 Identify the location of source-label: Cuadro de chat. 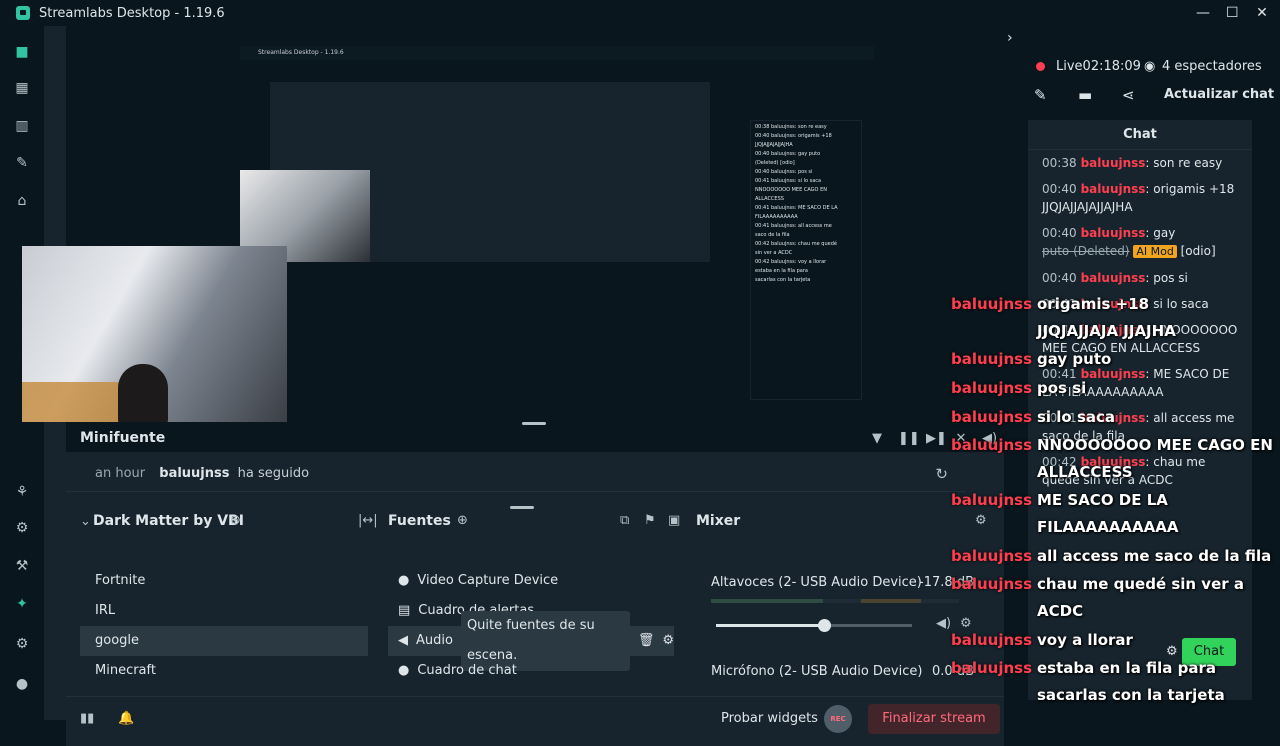
(467, 670).